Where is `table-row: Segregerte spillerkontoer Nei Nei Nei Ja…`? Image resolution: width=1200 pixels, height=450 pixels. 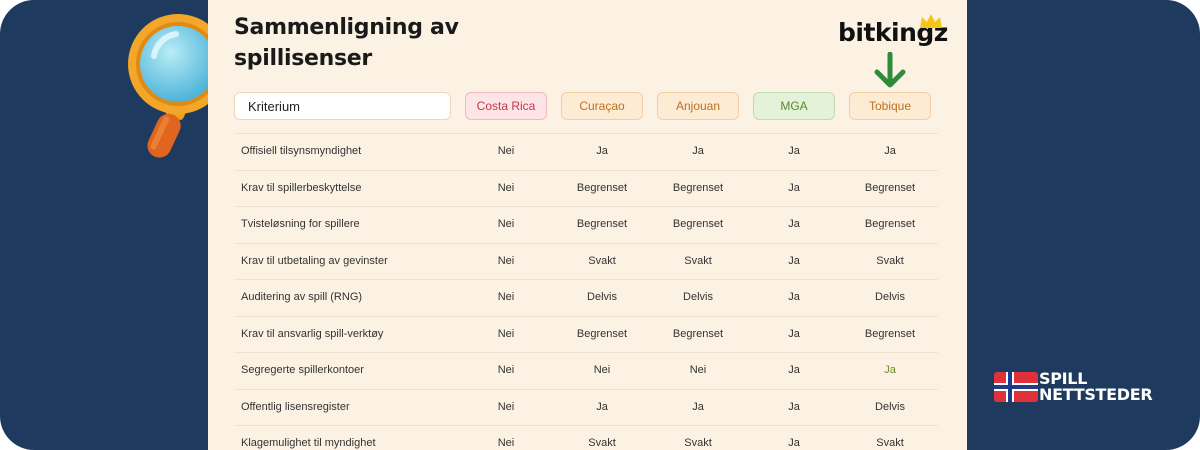
table-row: Segregerte spillerkontoer Nei Nei Nei Ja… is located at coordinates (586, 370).